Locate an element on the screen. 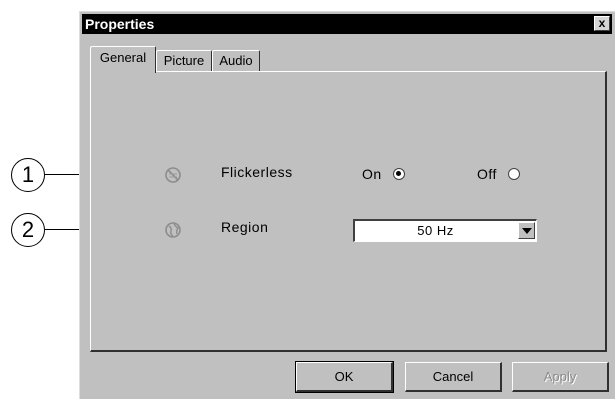 Image resolution: width=616 pixels, height=399 pixels. callout-2: 2 is located at coordinates (28, 230).